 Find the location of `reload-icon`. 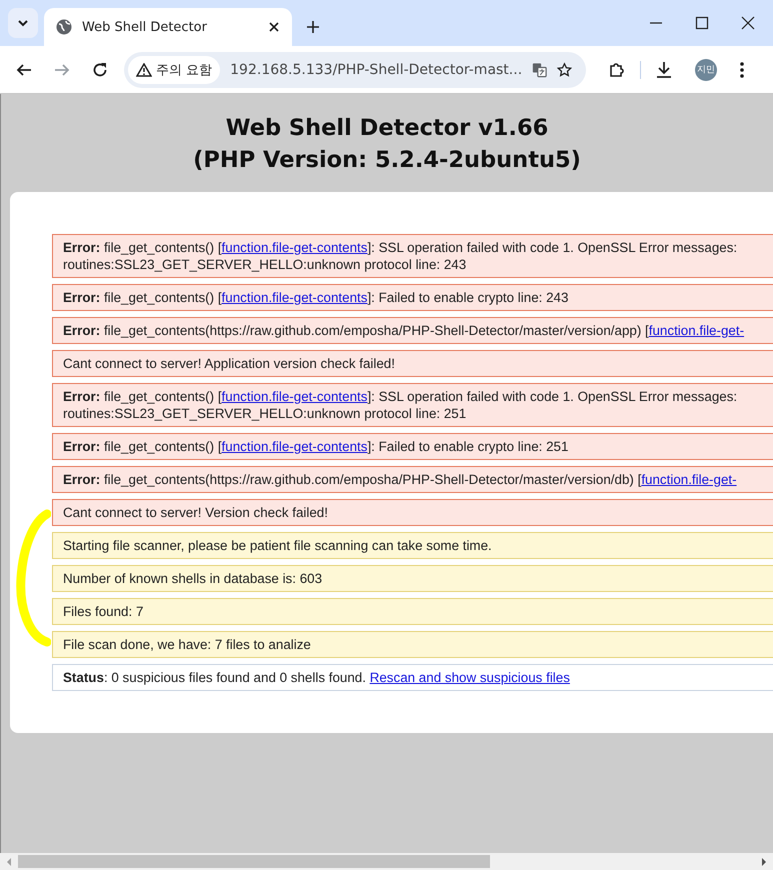

reload-icon is located at coordinates (100, 70).